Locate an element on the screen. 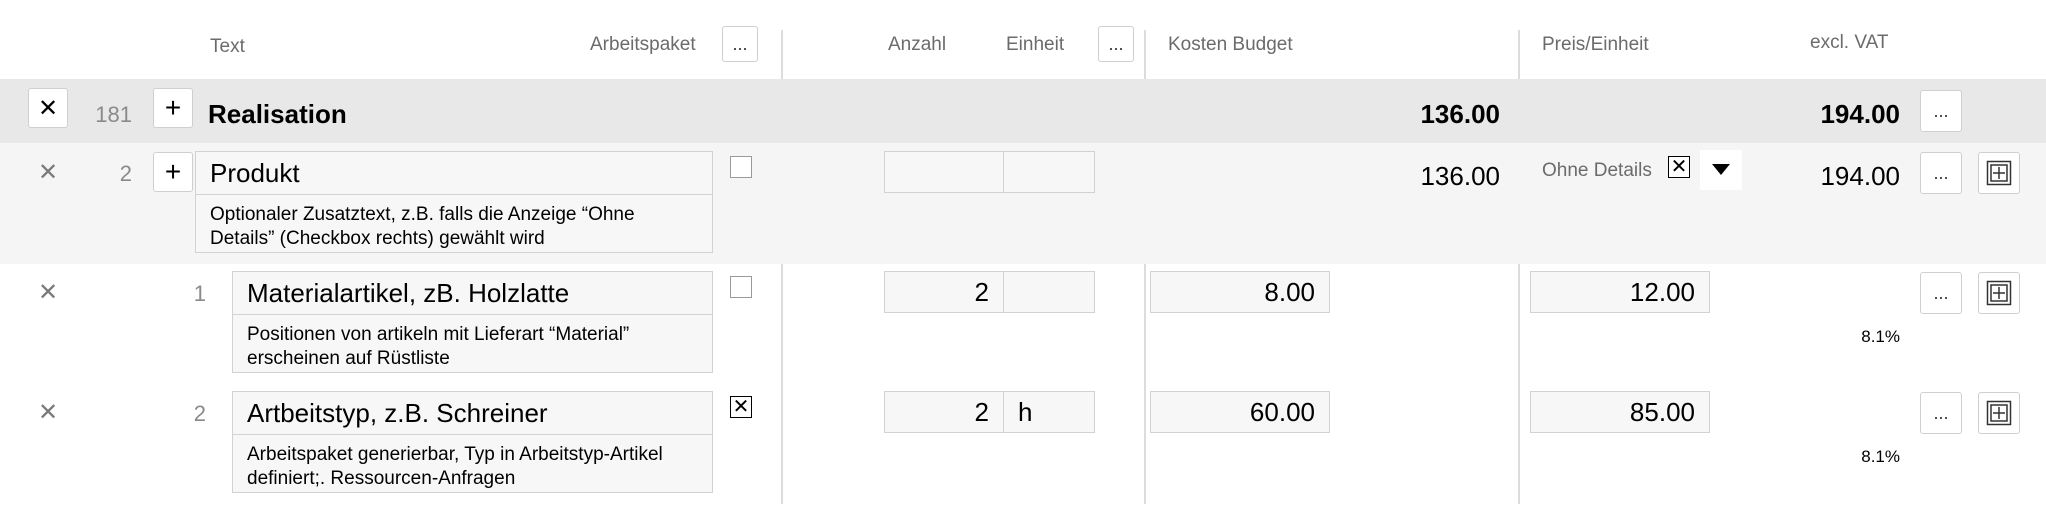  header-arbeitspaket: Arbeitspaket is located at coordinates (643, 44).